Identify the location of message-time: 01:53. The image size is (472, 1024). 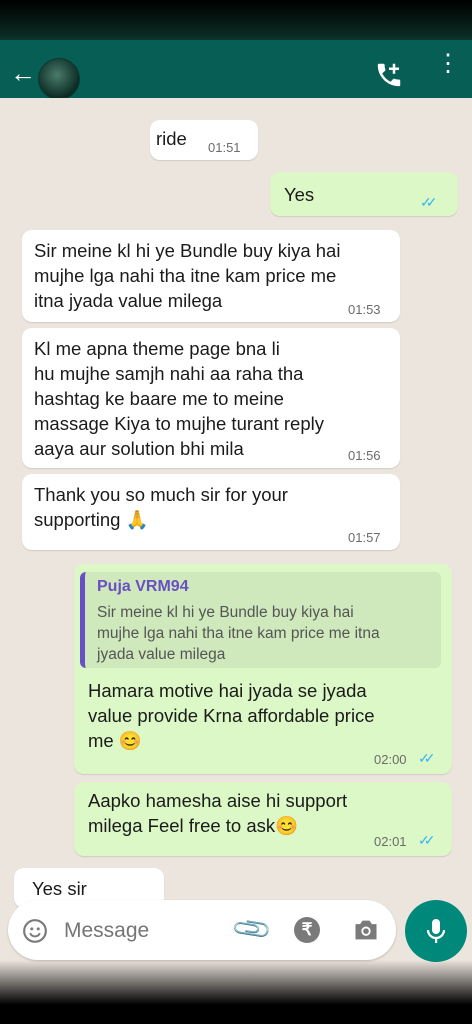
(364, 309).